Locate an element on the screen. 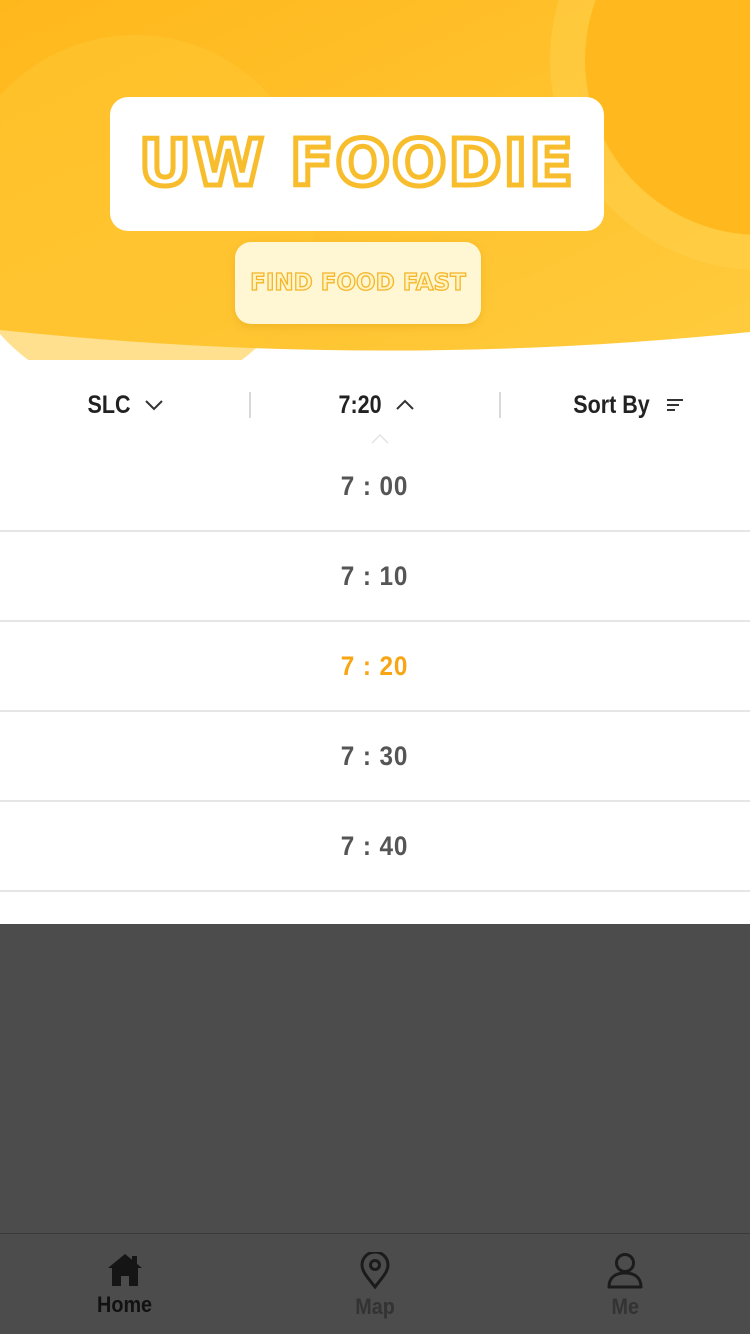  user-icon is located at coordinates (625, 1271).